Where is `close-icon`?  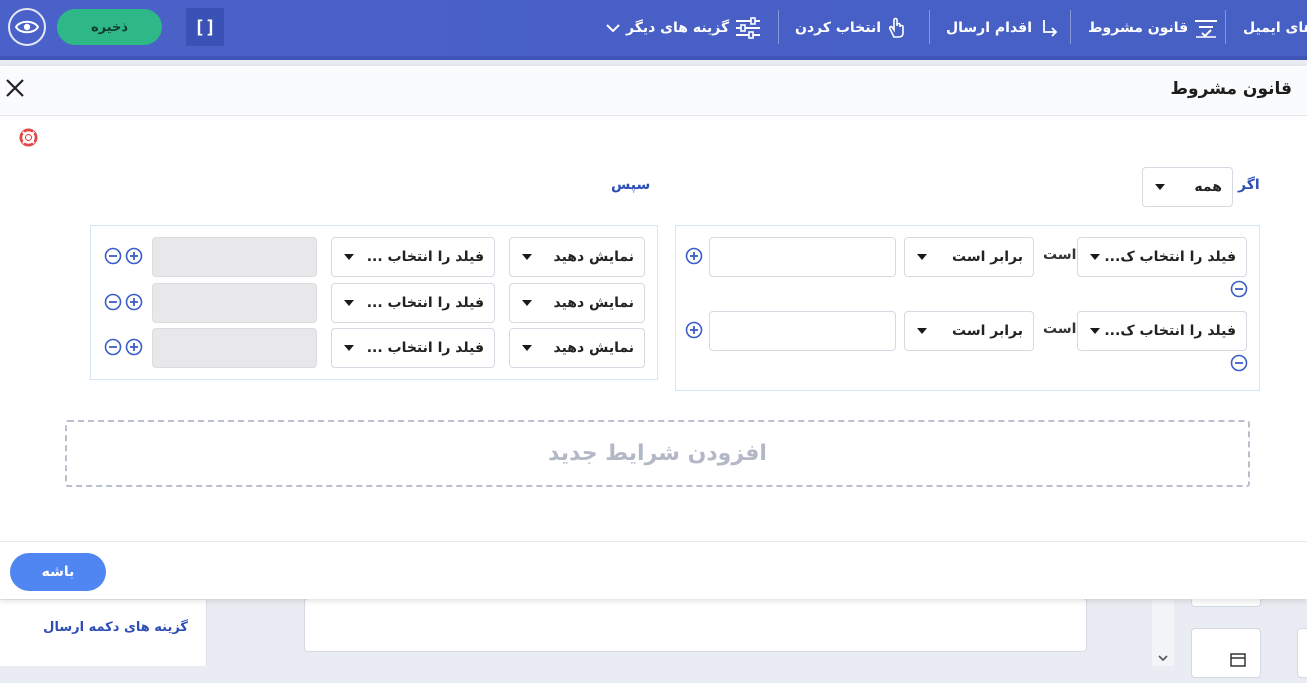 close-icon is located at coordinates (15, 88).